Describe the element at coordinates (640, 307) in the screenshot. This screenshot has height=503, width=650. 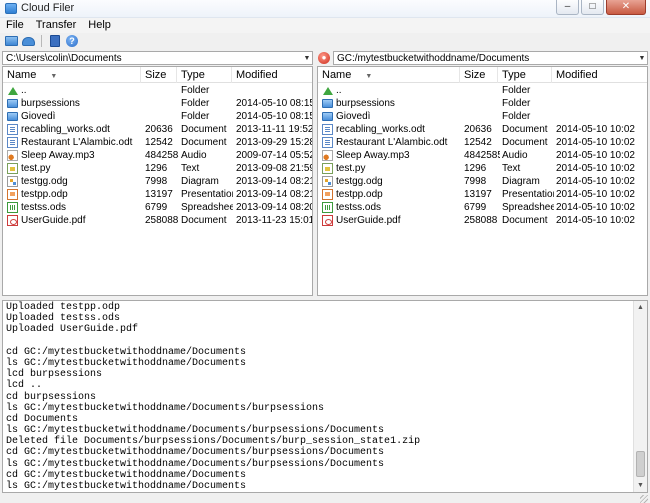
I see `scroll-up-icon: ▲` at that location.